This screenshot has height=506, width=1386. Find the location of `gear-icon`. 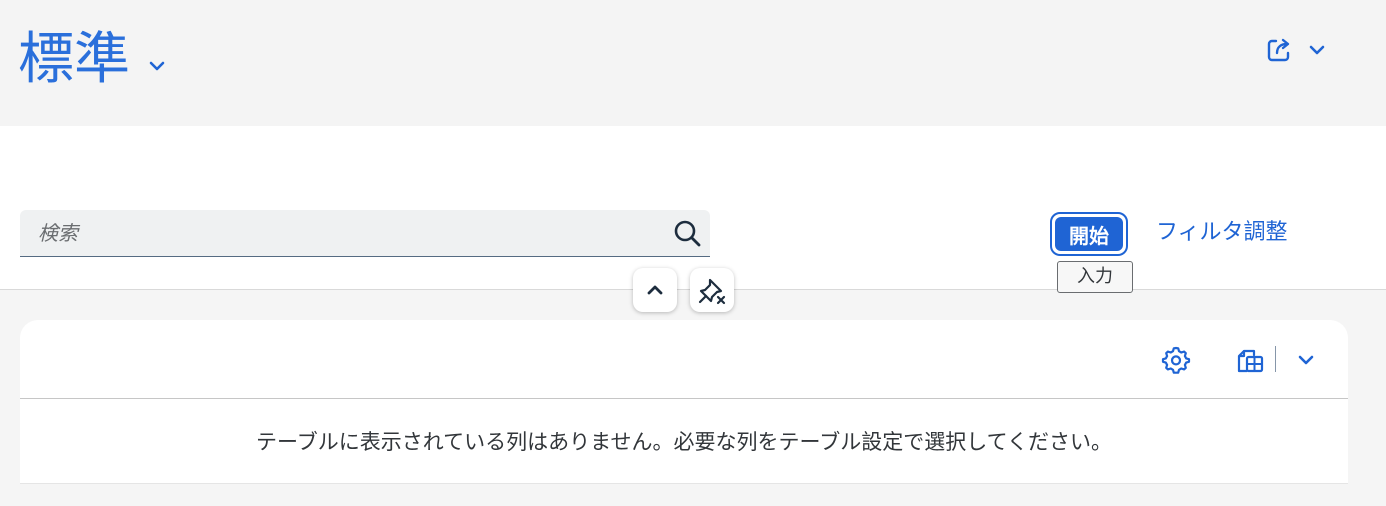

gear-icon is located at coordinates (1176, 360).